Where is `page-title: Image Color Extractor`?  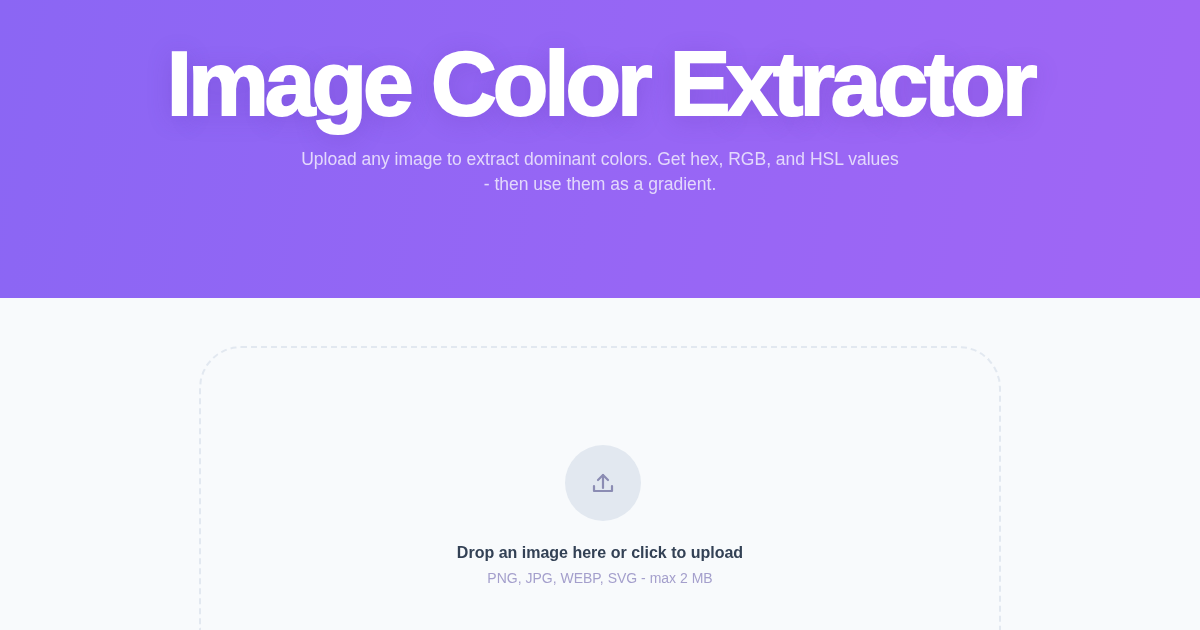
page-title: Image Color Extractor is located at coordinates (600, 84).